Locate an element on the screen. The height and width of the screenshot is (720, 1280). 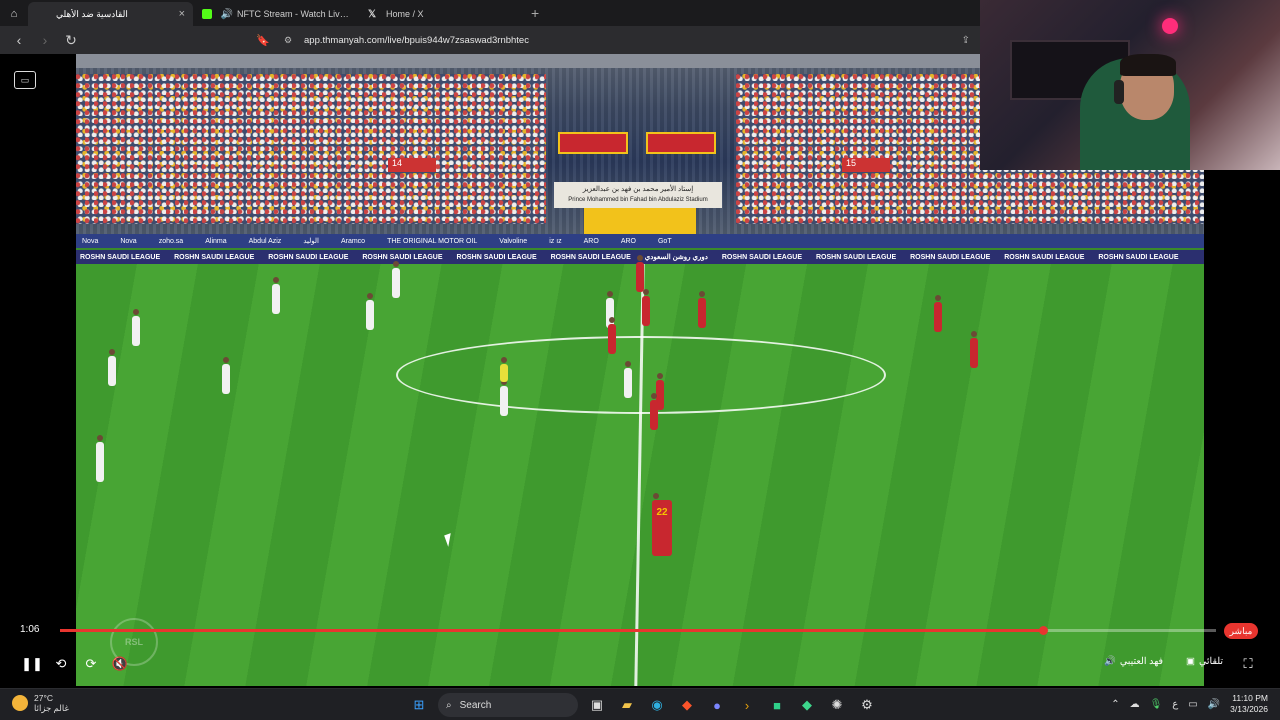
chatgpt-icon: ✺ is located at coordinates (837, 705).